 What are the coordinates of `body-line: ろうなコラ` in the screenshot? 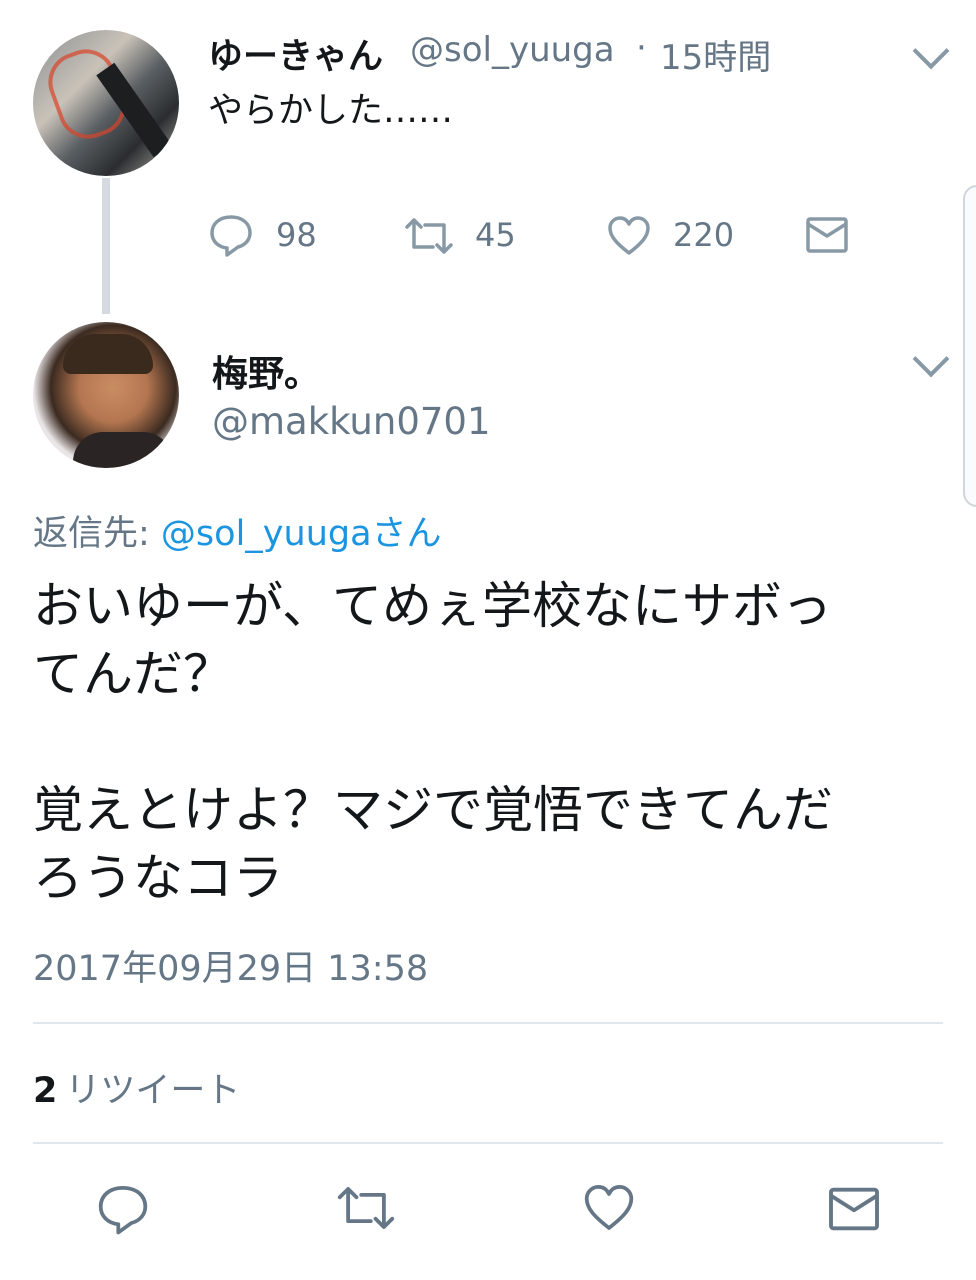 It's located at (158, 878).